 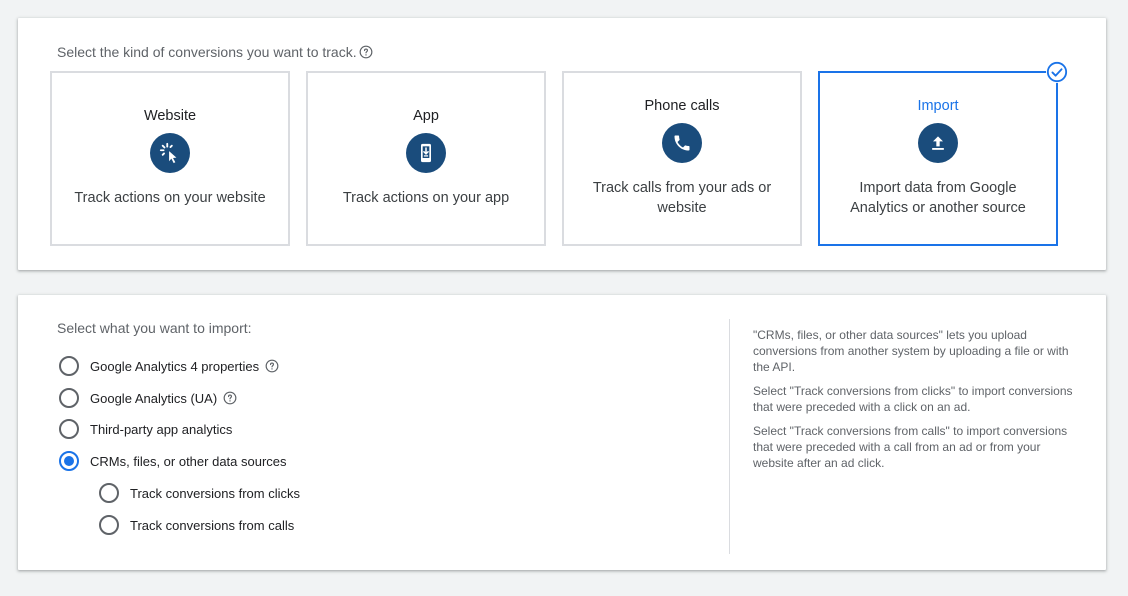 What do you see at coordinates (154, 328) in the screenshot?
I see `import-heading: Select what you want to import:` at bounding box center [154, 328].